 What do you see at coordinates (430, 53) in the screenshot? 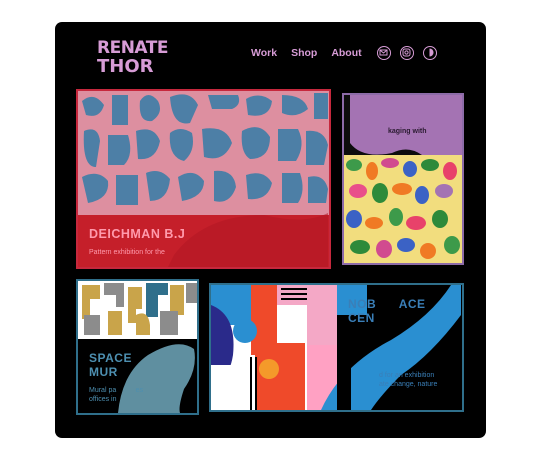
I see `dribbble-icon` at bounding box center [430, 53].